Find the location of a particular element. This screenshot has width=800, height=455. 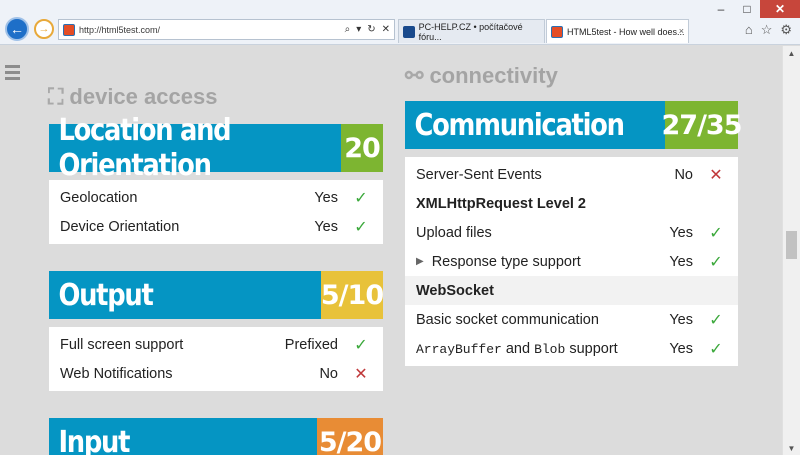

card-header-location: Location and Orientation 20 is located at coordinates (216, 148).